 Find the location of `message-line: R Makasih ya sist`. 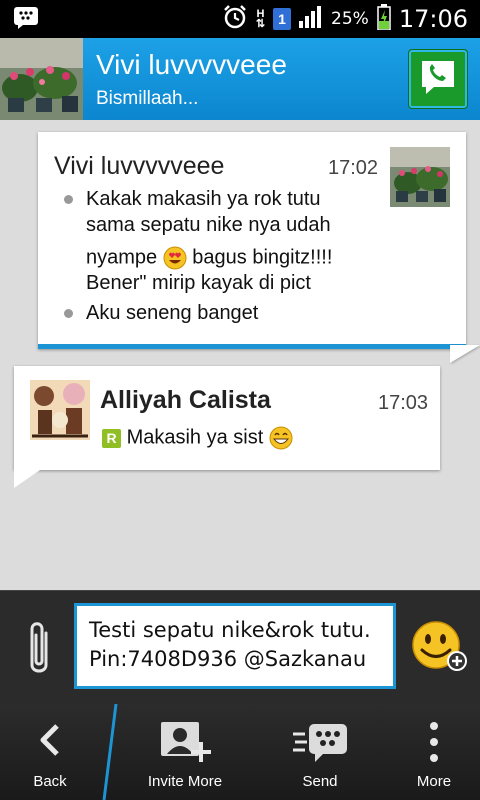

message-line: R Makasih ya sist is located at coordinates (197, 438).